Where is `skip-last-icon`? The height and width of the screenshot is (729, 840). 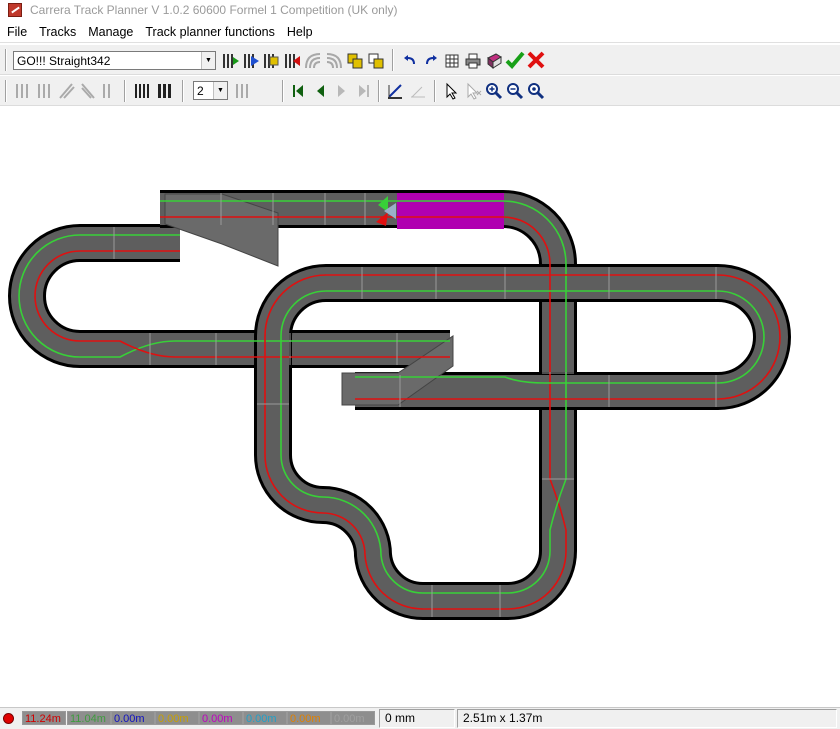 skip-last-icon is located at coordinates (364, 91).